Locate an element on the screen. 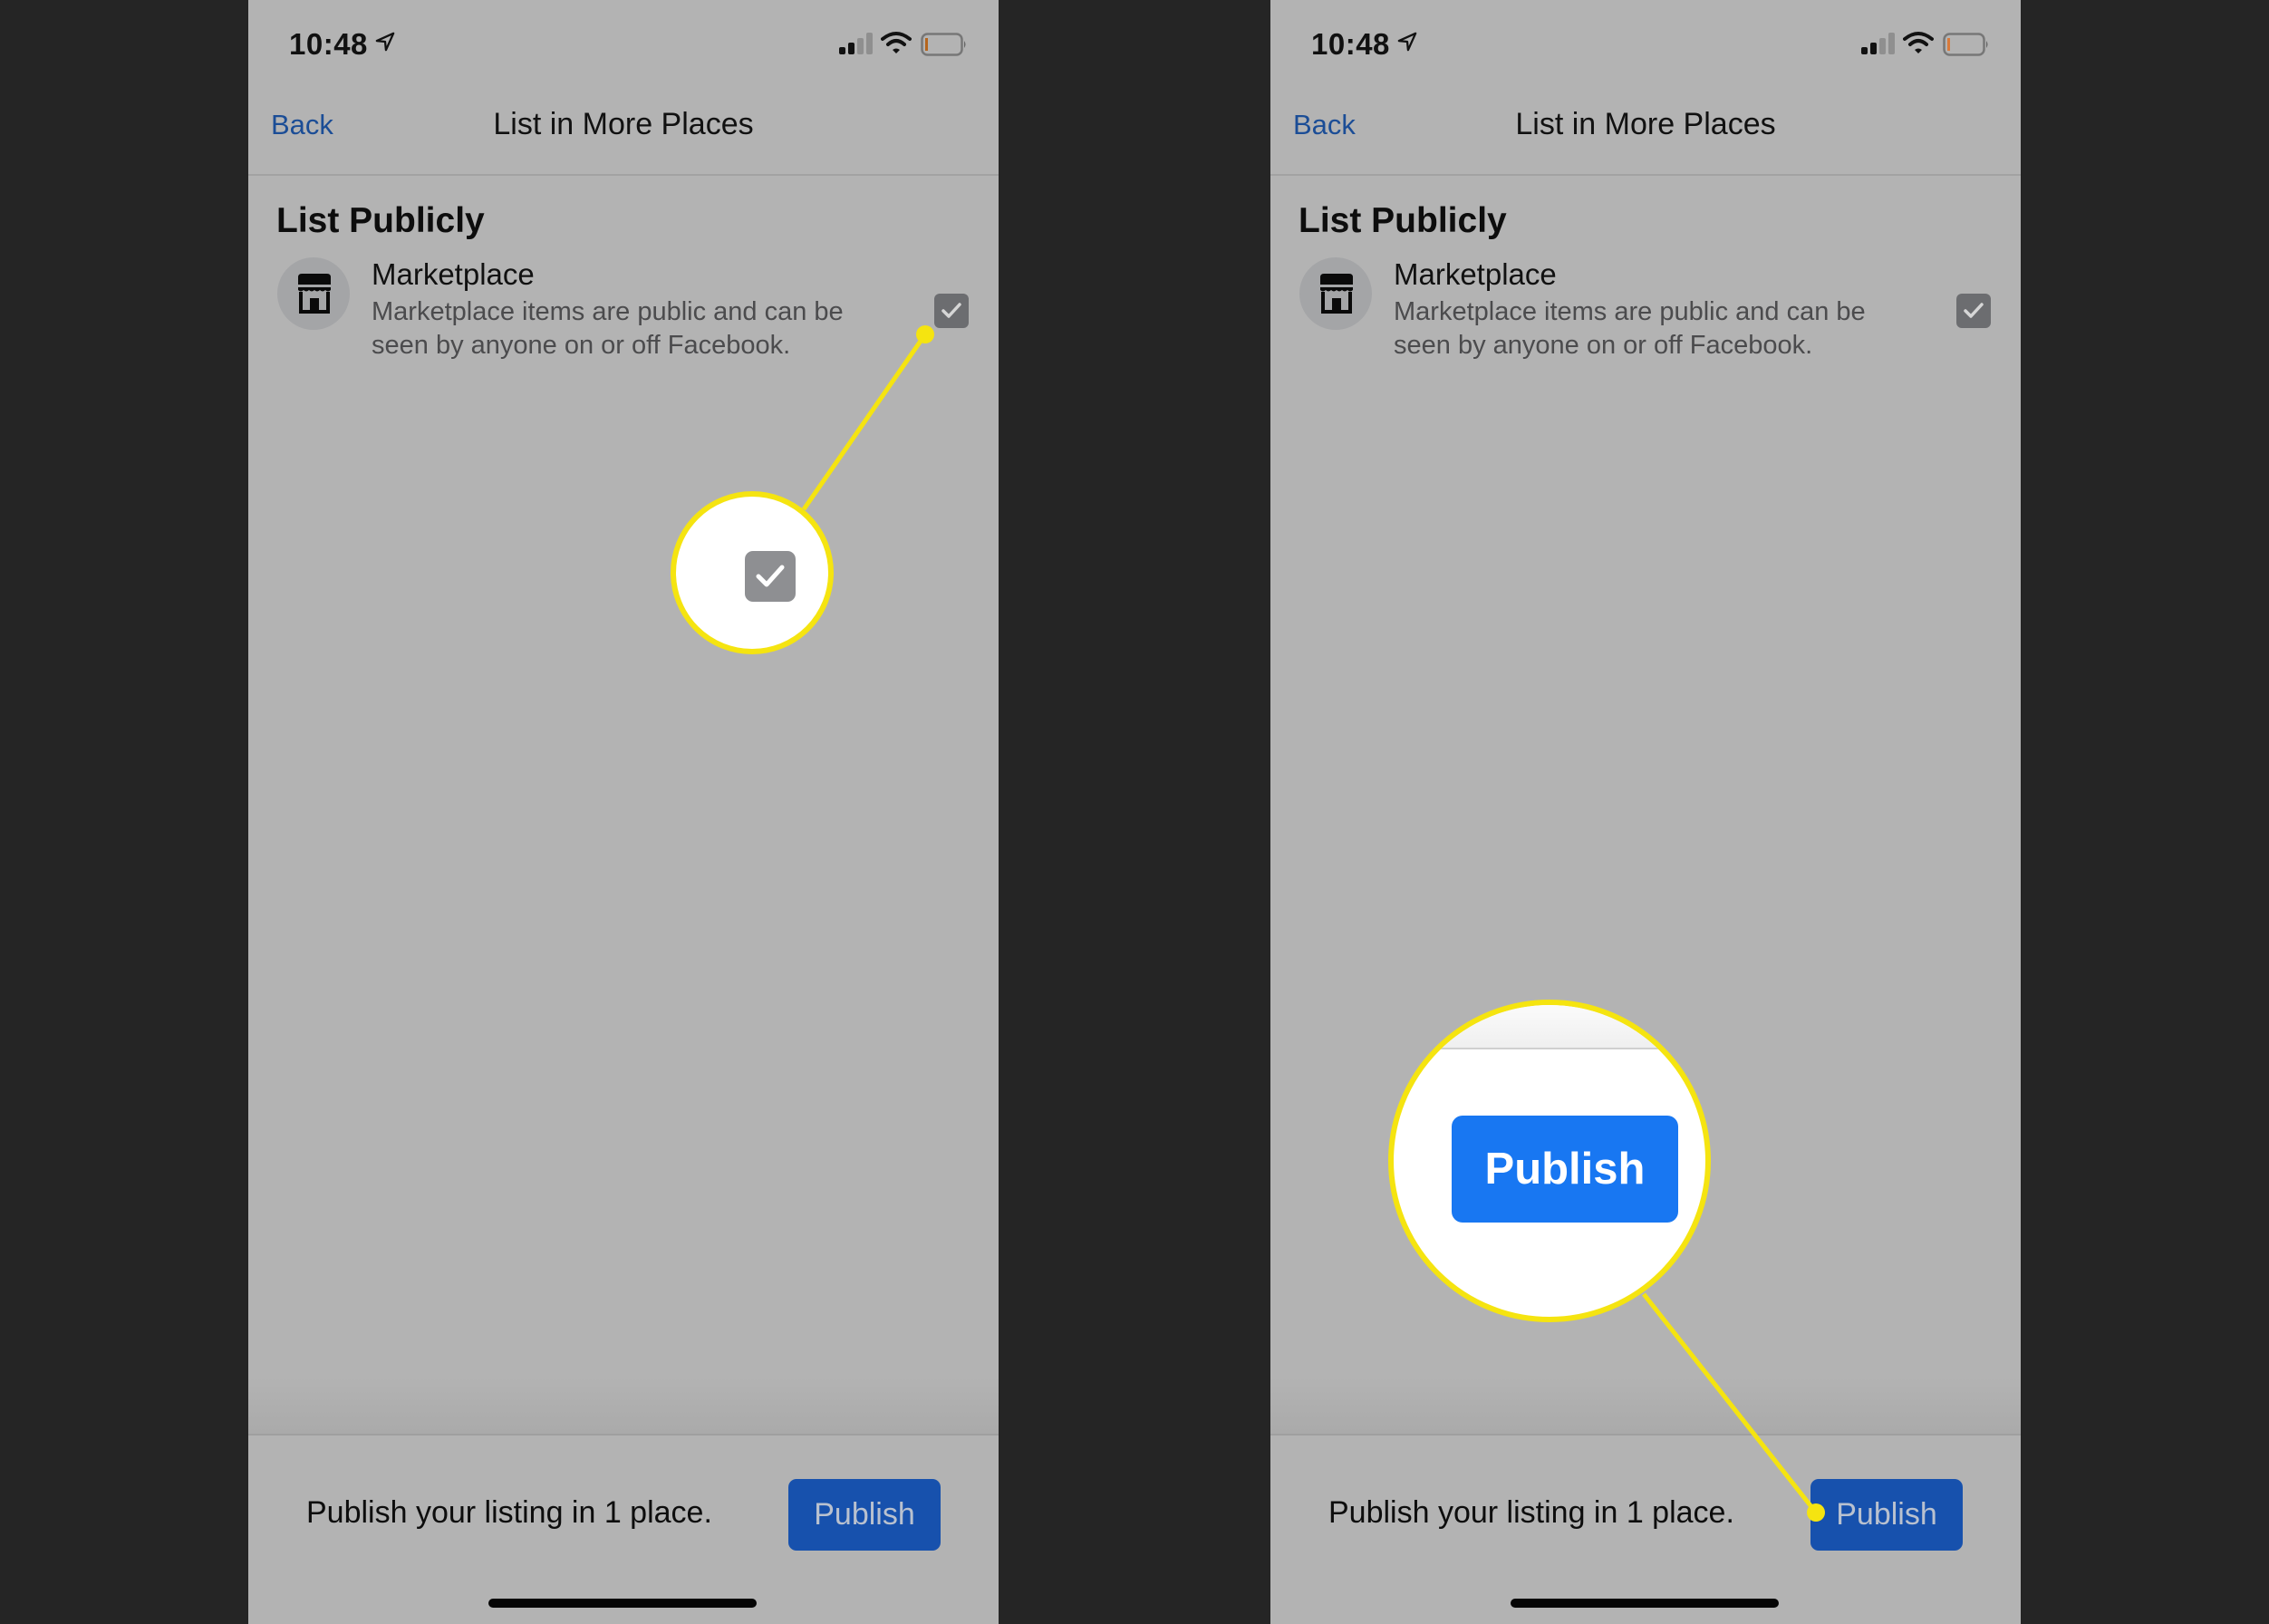  callout-magnifier-publish: Publish is located at coordinates (1550, 1161).